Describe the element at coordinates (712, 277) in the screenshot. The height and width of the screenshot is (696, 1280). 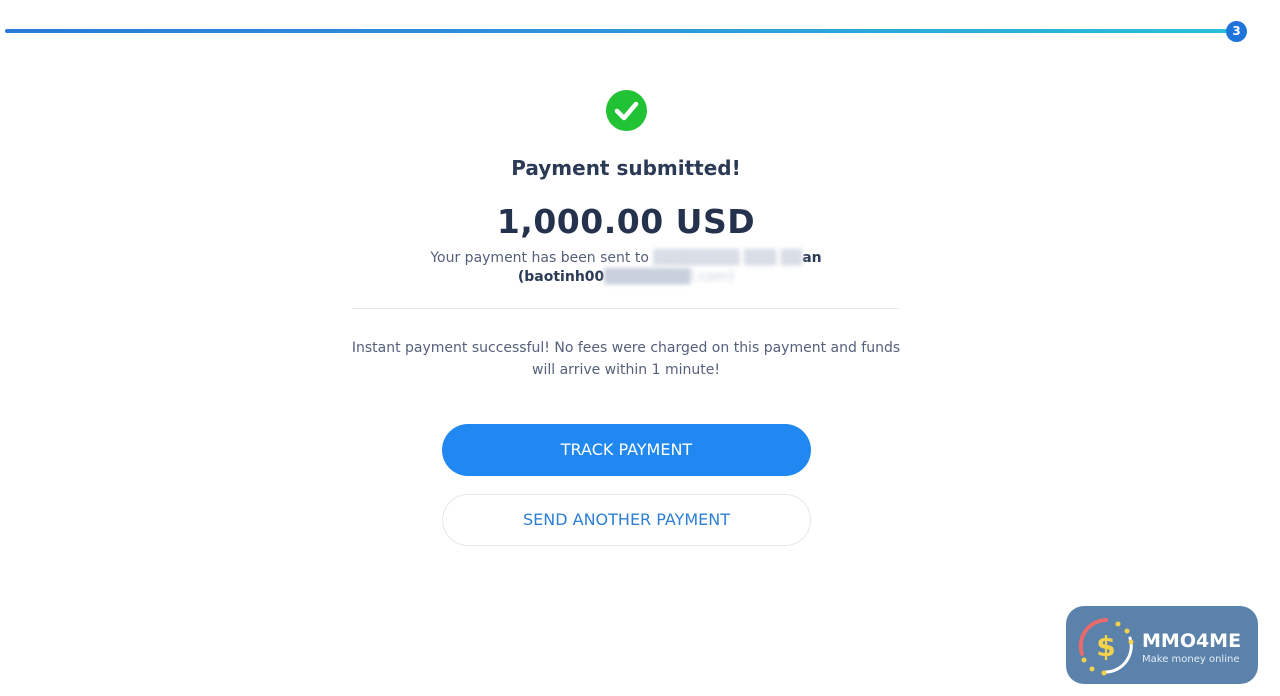
I see `recipient-email-tail: l.com)` at that location.